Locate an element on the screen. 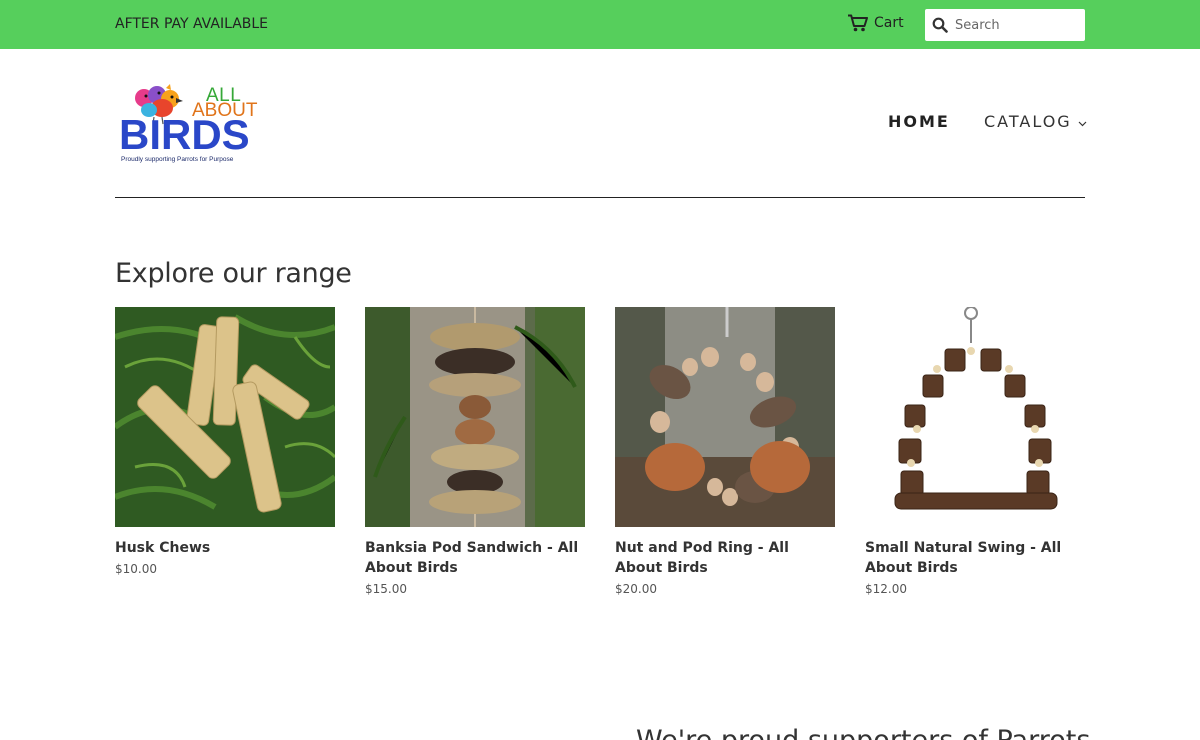 The height and width of the screenshot is (740, 1200). product-title: Small Natural Swing - All About Birds is located at coordinates (975, 558).